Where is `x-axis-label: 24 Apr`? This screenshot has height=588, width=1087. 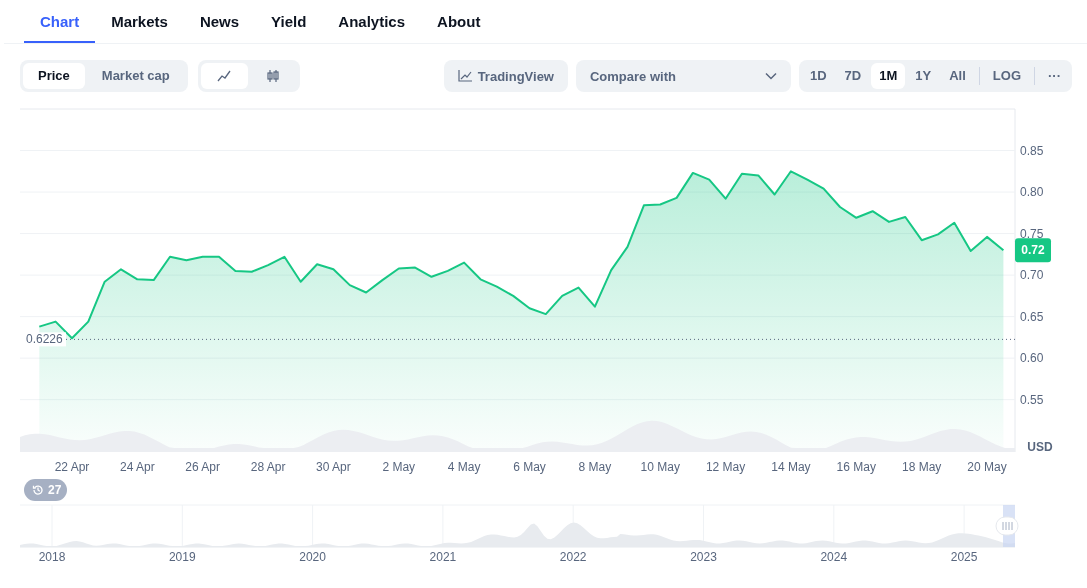 x-axis-label: 24 Apr is located at coordinates (137, 467).